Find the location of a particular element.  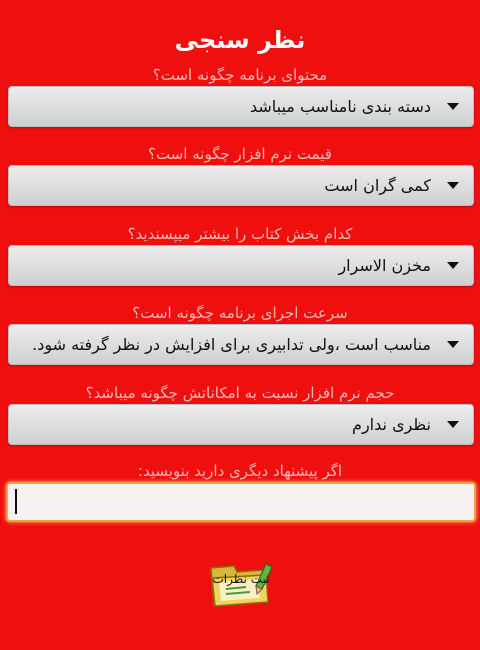

question-label-content: محتوای برنامه چگونه است؟ is located at coordinates (240, 75).